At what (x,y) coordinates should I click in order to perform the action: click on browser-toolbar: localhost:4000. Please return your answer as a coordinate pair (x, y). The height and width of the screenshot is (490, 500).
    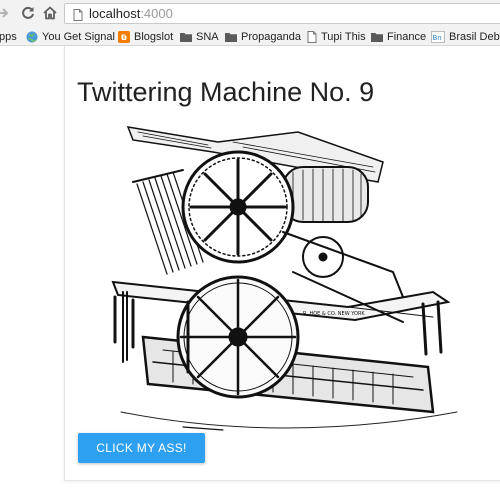
    Looking at the image, I should click on (250, 14).